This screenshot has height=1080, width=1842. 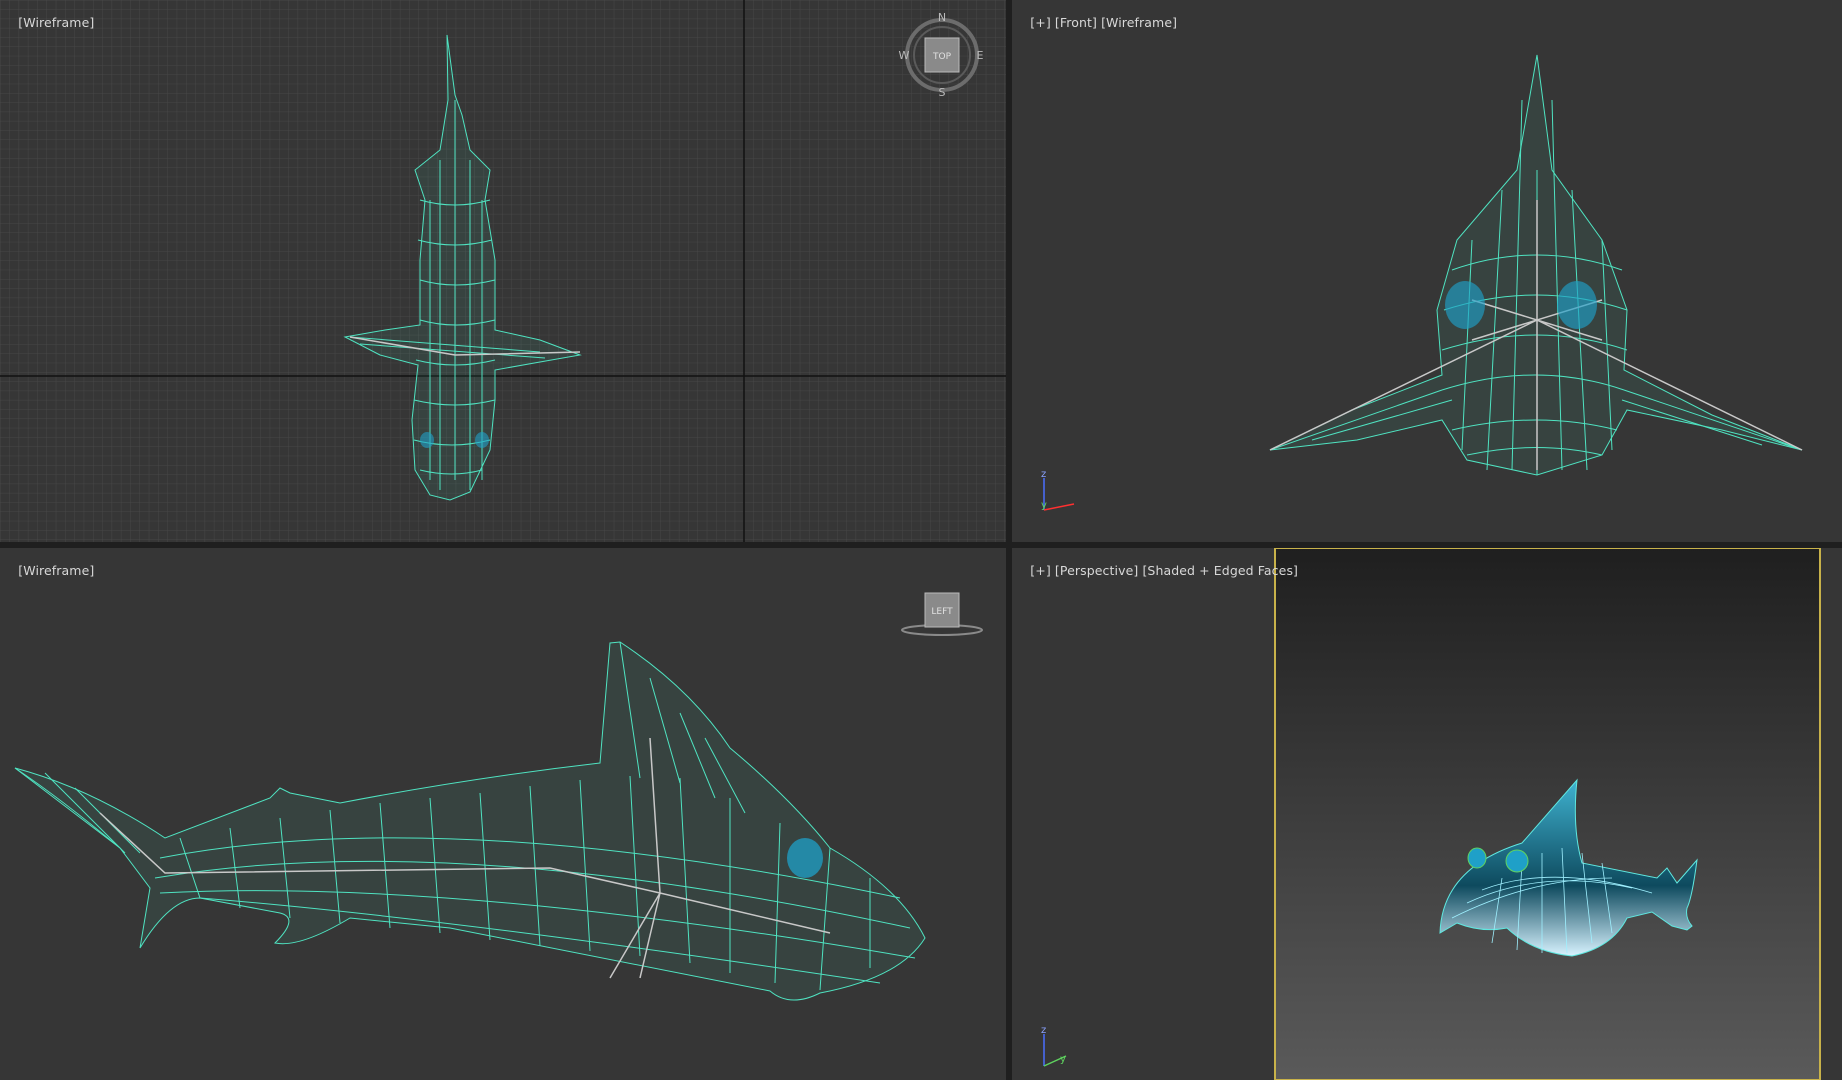 I want to click on viewport-top-label: [Wireframe], so click(x=48, y=22).